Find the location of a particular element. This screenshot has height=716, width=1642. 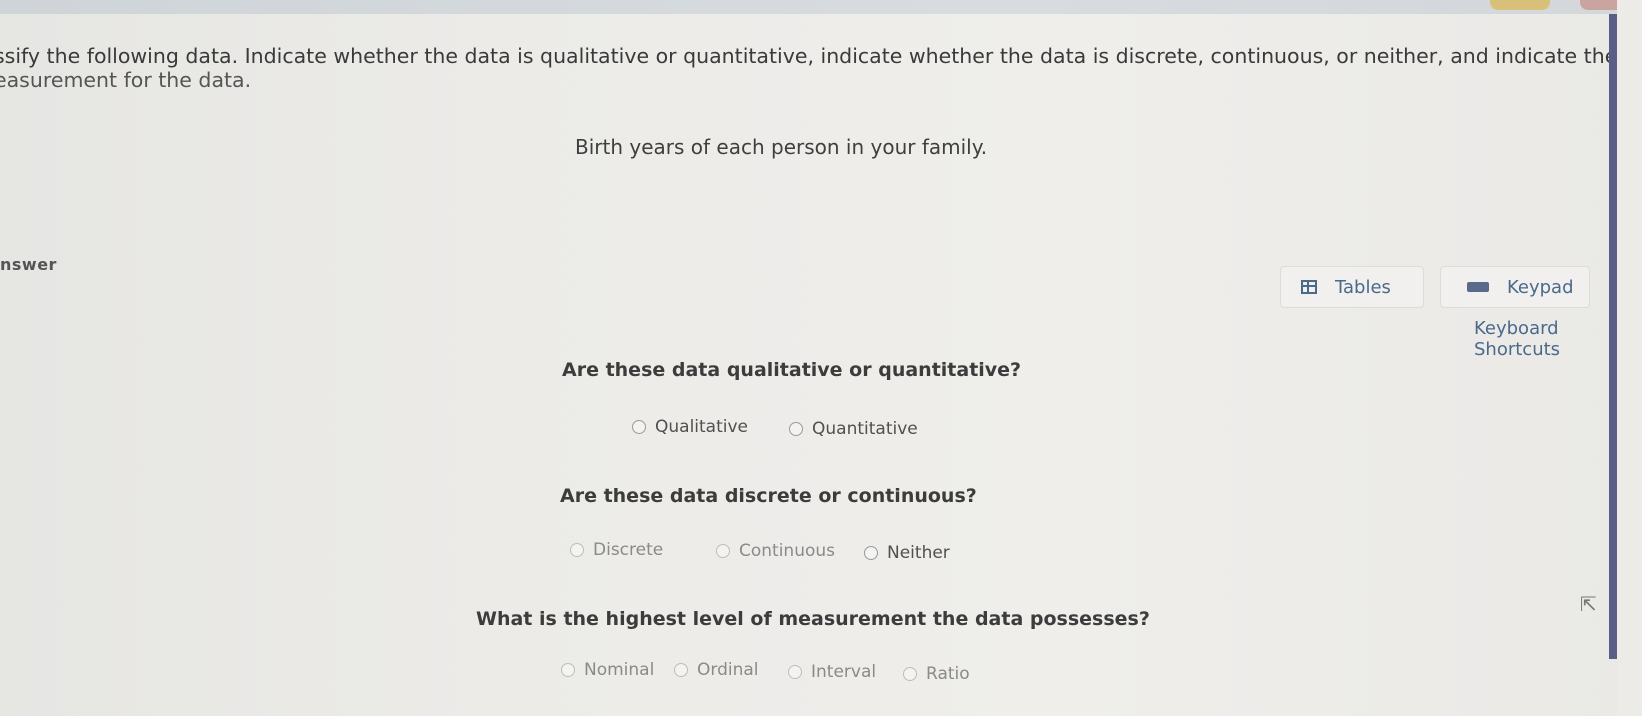

keypad-icon is located at coordinates (1478, 287).